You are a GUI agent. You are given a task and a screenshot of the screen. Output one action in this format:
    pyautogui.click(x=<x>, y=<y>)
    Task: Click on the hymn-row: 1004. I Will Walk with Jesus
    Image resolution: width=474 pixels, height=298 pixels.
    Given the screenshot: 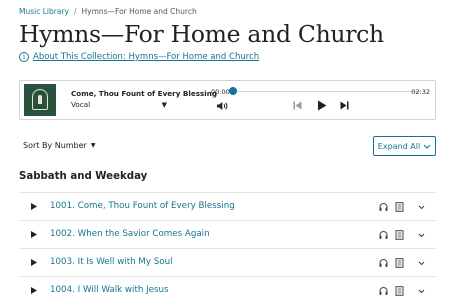 What is the action you would take?
    pyautogui.click(x=227, y=287)
    